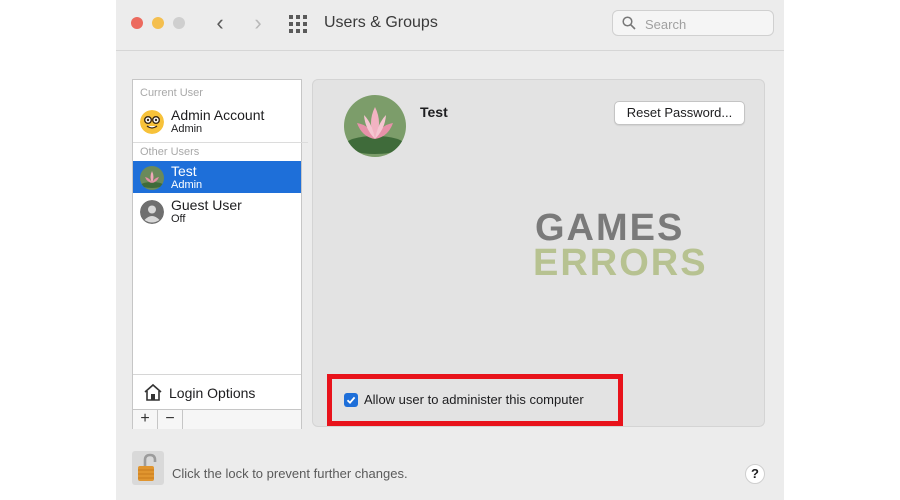  What do you see at coordinates (171, 93) in the screenshot?
I see `section-current-user: Current User` at bounding box center [171, 93].